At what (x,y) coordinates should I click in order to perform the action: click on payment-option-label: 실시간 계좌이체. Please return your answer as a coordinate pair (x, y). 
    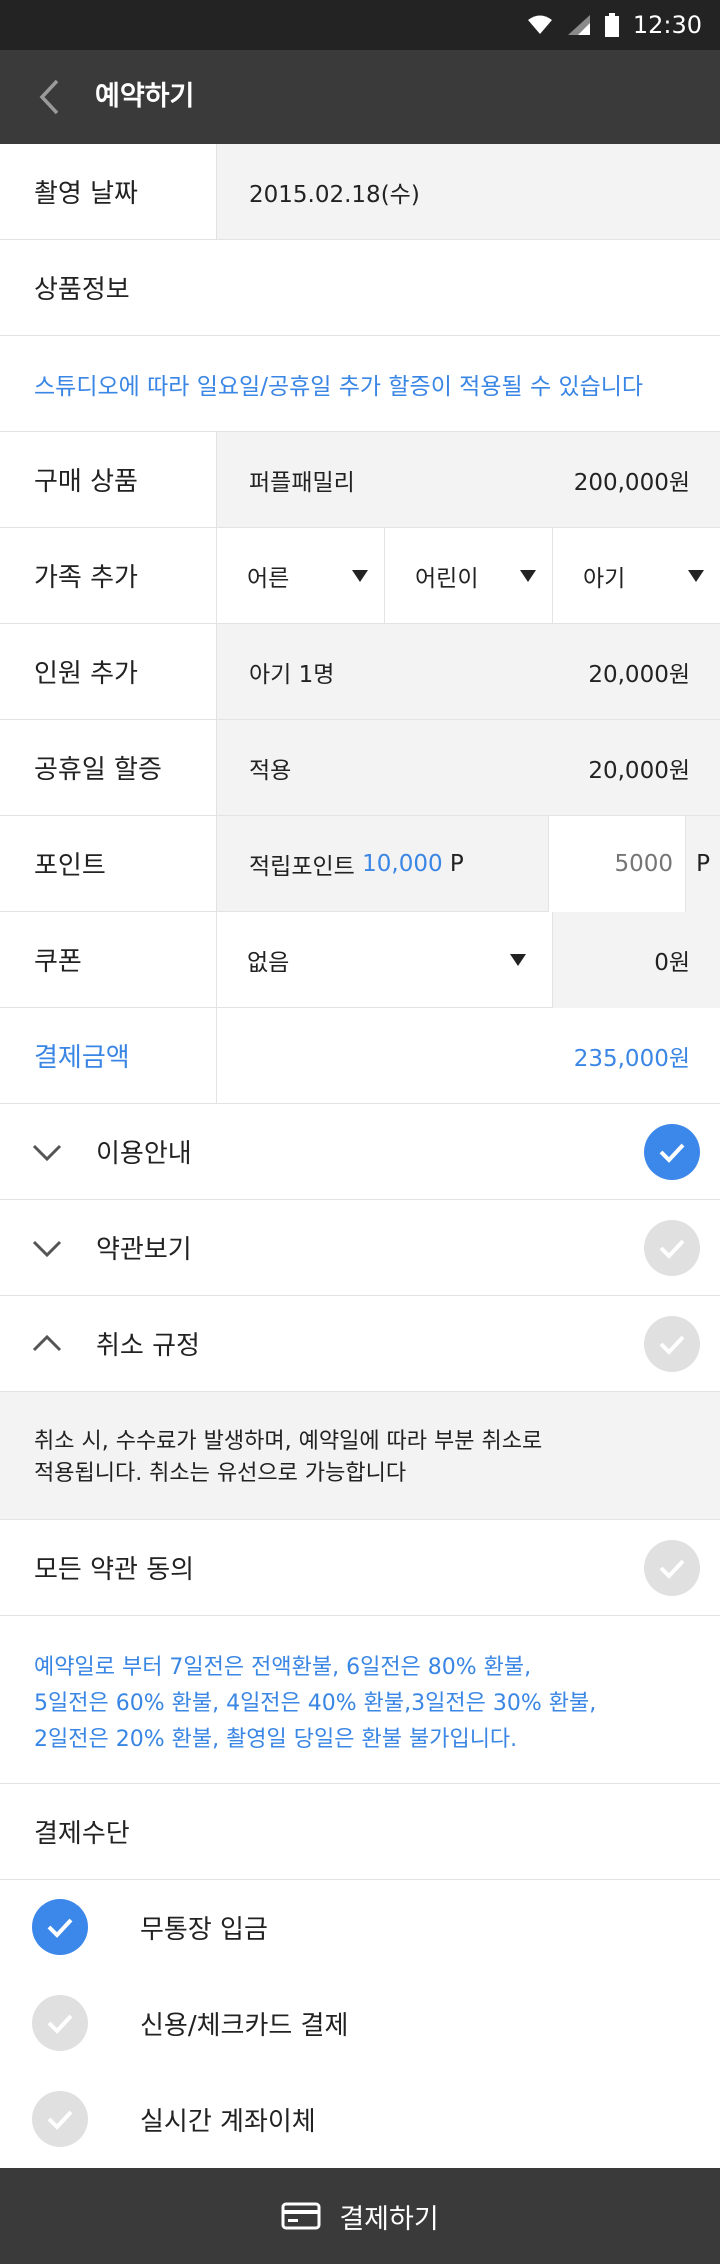
    Looking at the image, I should click on (228, 2121).